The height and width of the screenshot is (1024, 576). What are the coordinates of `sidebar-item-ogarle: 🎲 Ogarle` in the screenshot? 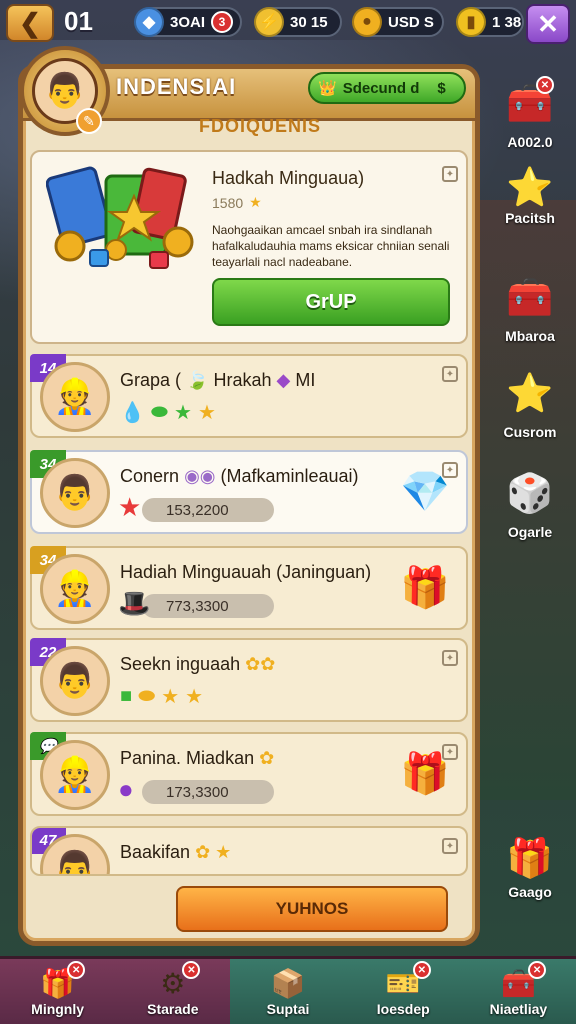 It's located at (530, 503).